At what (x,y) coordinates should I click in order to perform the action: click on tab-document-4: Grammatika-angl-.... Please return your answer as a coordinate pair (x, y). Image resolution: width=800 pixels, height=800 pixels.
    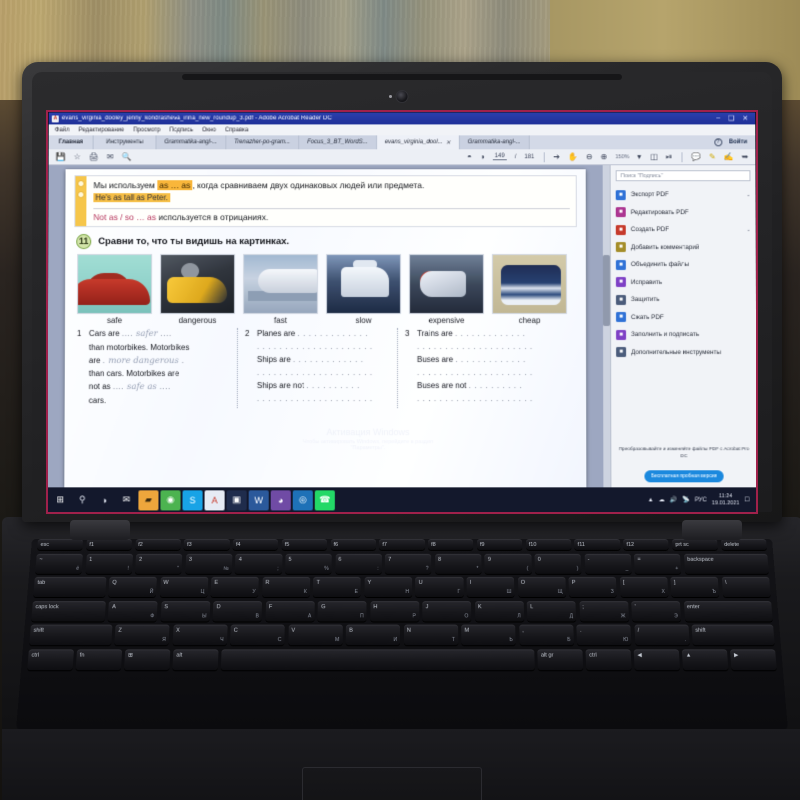
    Looking at the image, I should click on (494, 142).